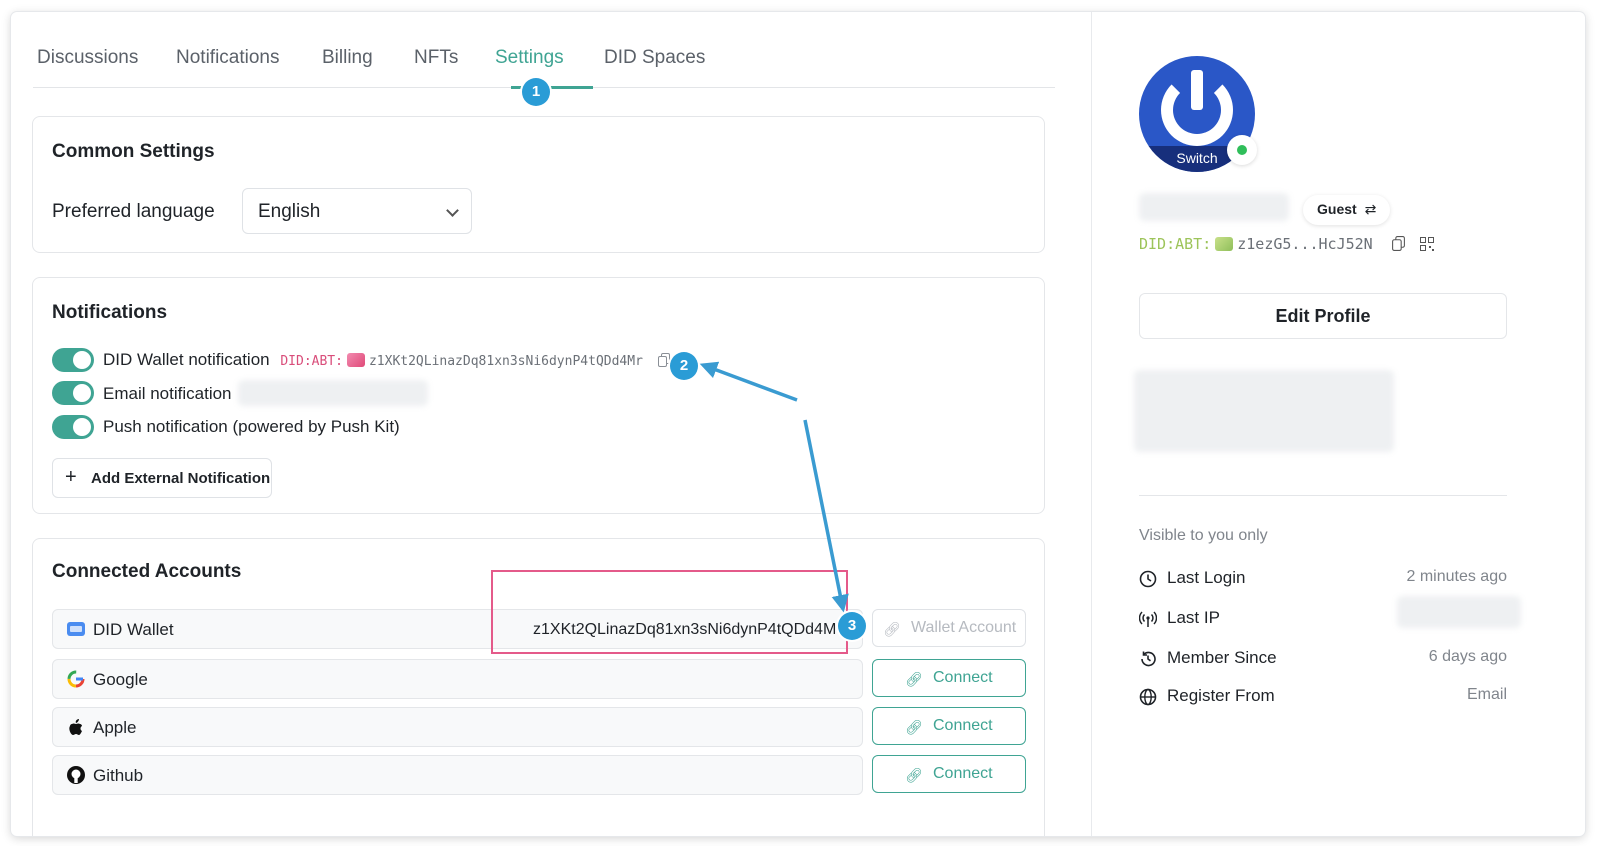 The height and width of the screenshot is (846, 1600). What do you see at coordinates (1203, 535) in the screenshot?
I see `visibility-note: Visible to you only` at bounding box center [1203, 535].